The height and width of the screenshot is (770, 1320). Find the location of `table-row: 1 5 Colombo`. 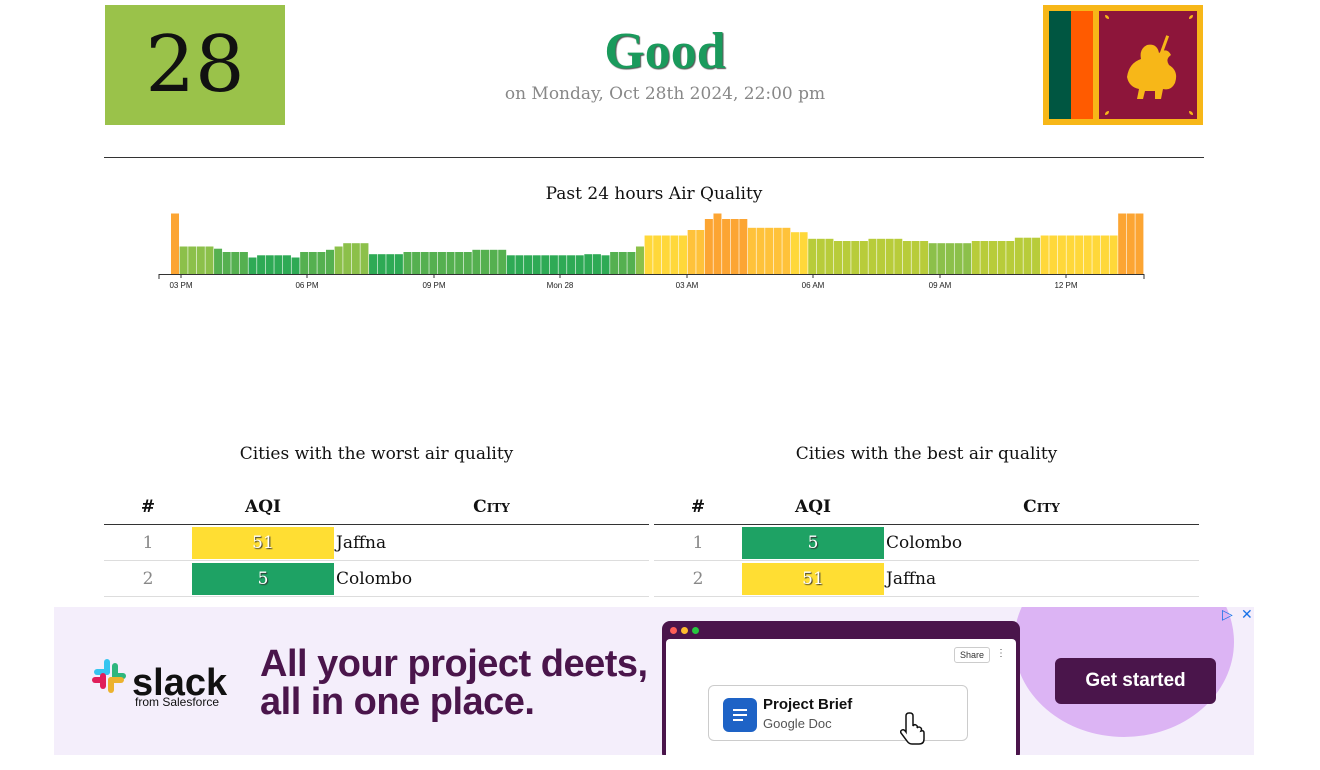

table-row: 1 5 Colombo is located at coordinates (926, 543).